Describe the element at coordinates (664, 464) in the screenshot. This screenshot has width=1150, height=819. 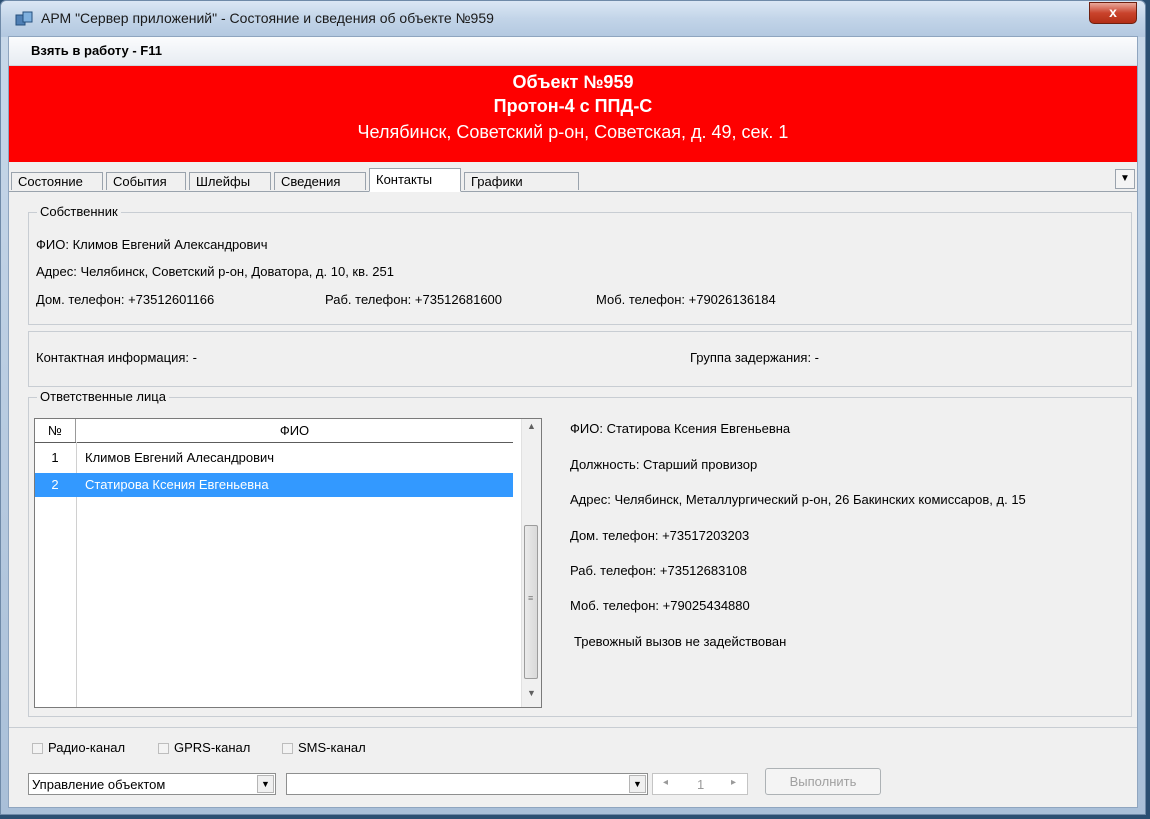
I see `detail-position: Должность: Старший провизор` at that location.